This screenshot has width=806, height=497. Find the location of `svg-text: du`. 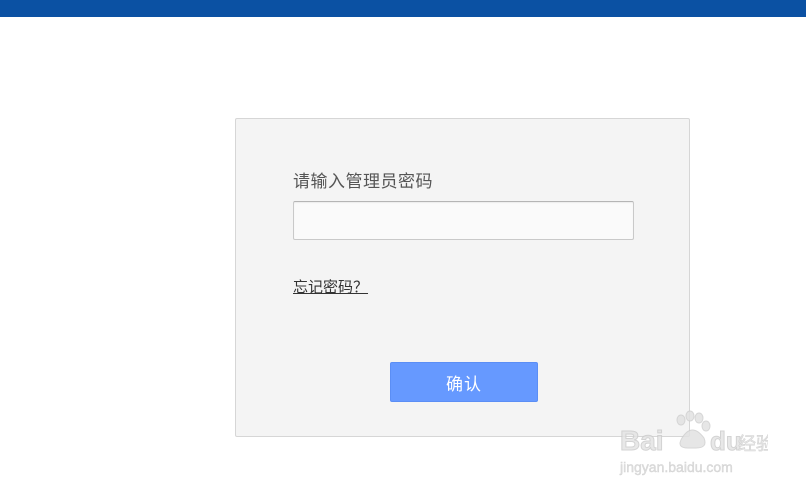

svg-text: du is located at coordinates (726, 441).